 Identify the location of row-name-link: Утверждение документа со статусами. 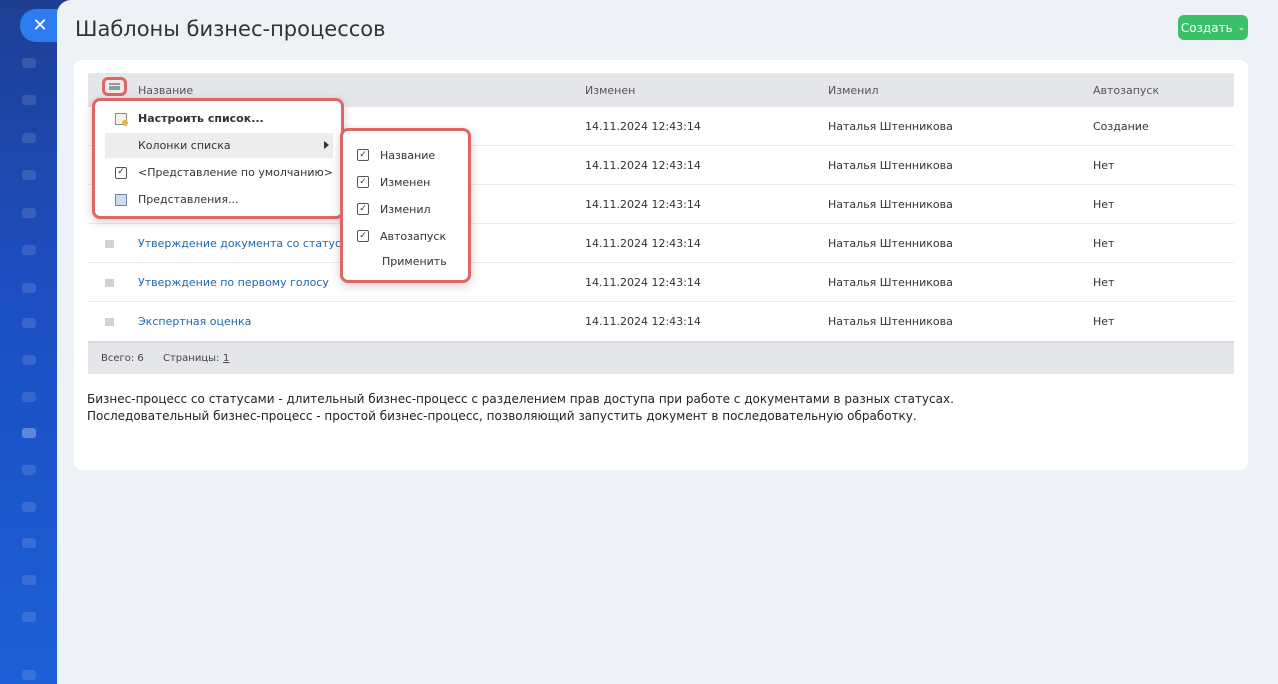
(250, 243).